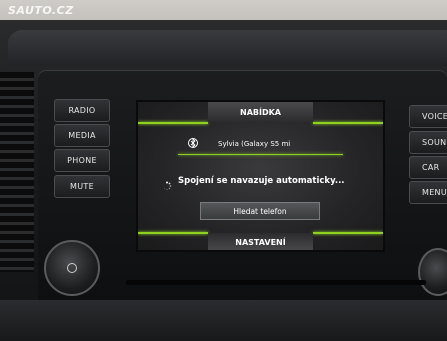  Describe the element at coordinates (260, 154) in the screenshot. I see `device-underline` at that location.